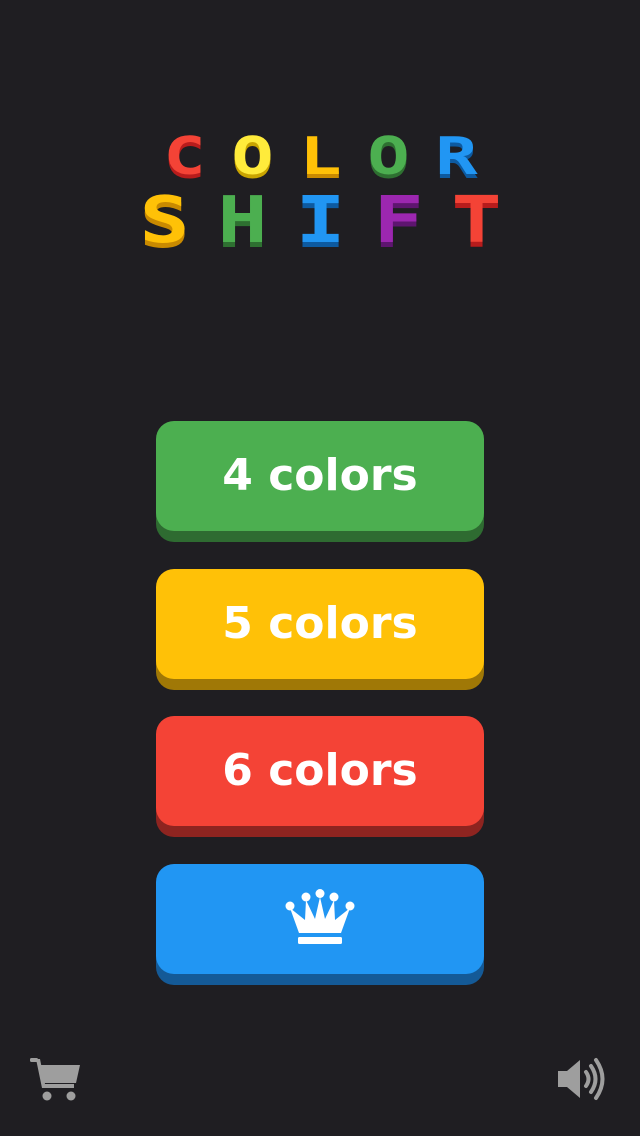 Image resolution: width=640 pixels, height=1136 pixels. What do you see at coordinates (320, 771) in the screenshot?
I see `six-colors-button: 6 colors` at bounding box center [320, 771].